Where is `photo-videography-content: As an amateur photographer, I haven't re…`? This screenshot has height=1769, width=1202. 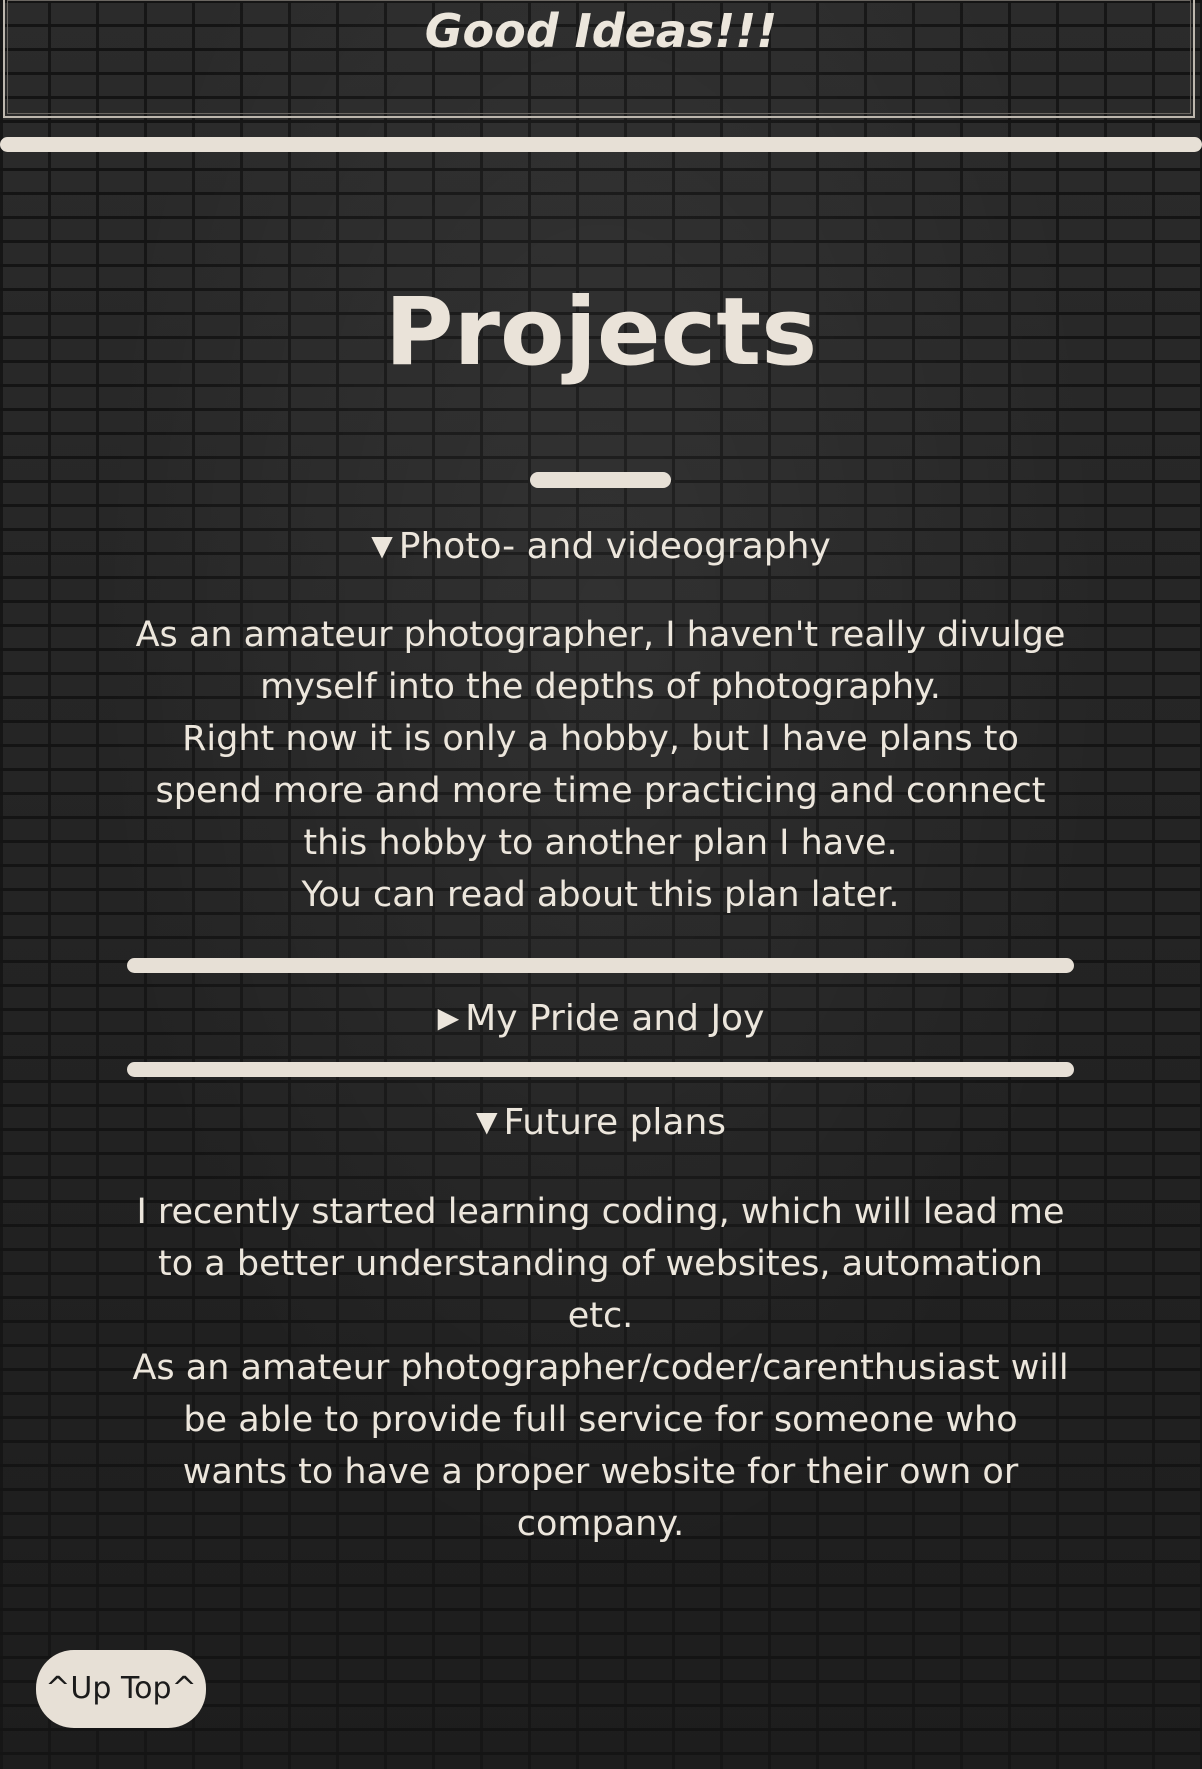
photo-videography-content: As an amateur photographer, I haven't re… is located at coordinates (600, 765).